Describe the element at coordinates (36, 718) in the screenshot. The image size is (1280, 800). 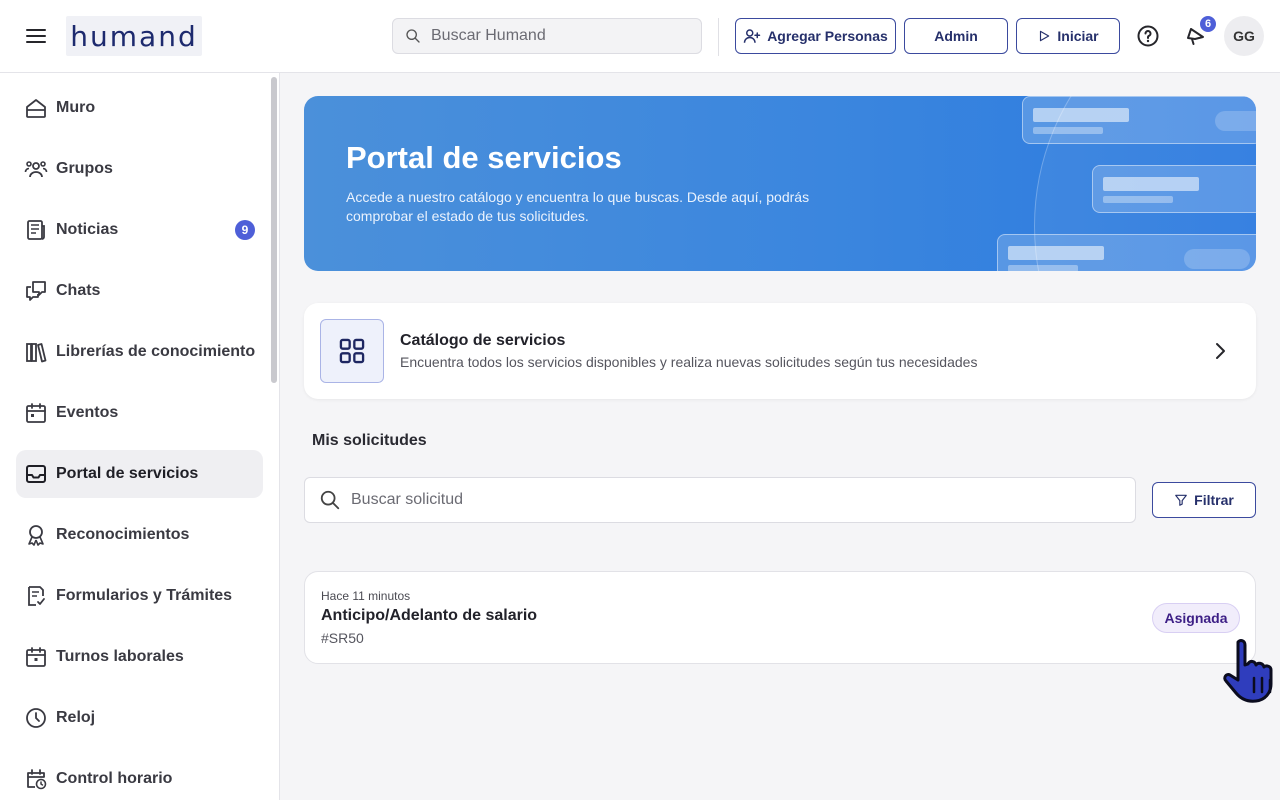
I see `clock-icon` at that location.